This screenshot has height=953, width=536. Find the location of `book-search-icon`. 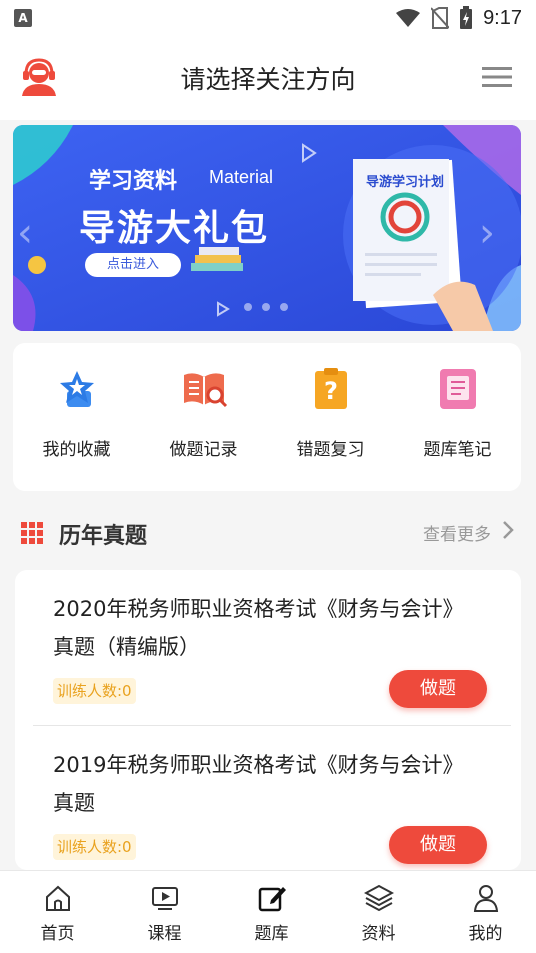

book-search-icon is located at coordinates (205, 390).